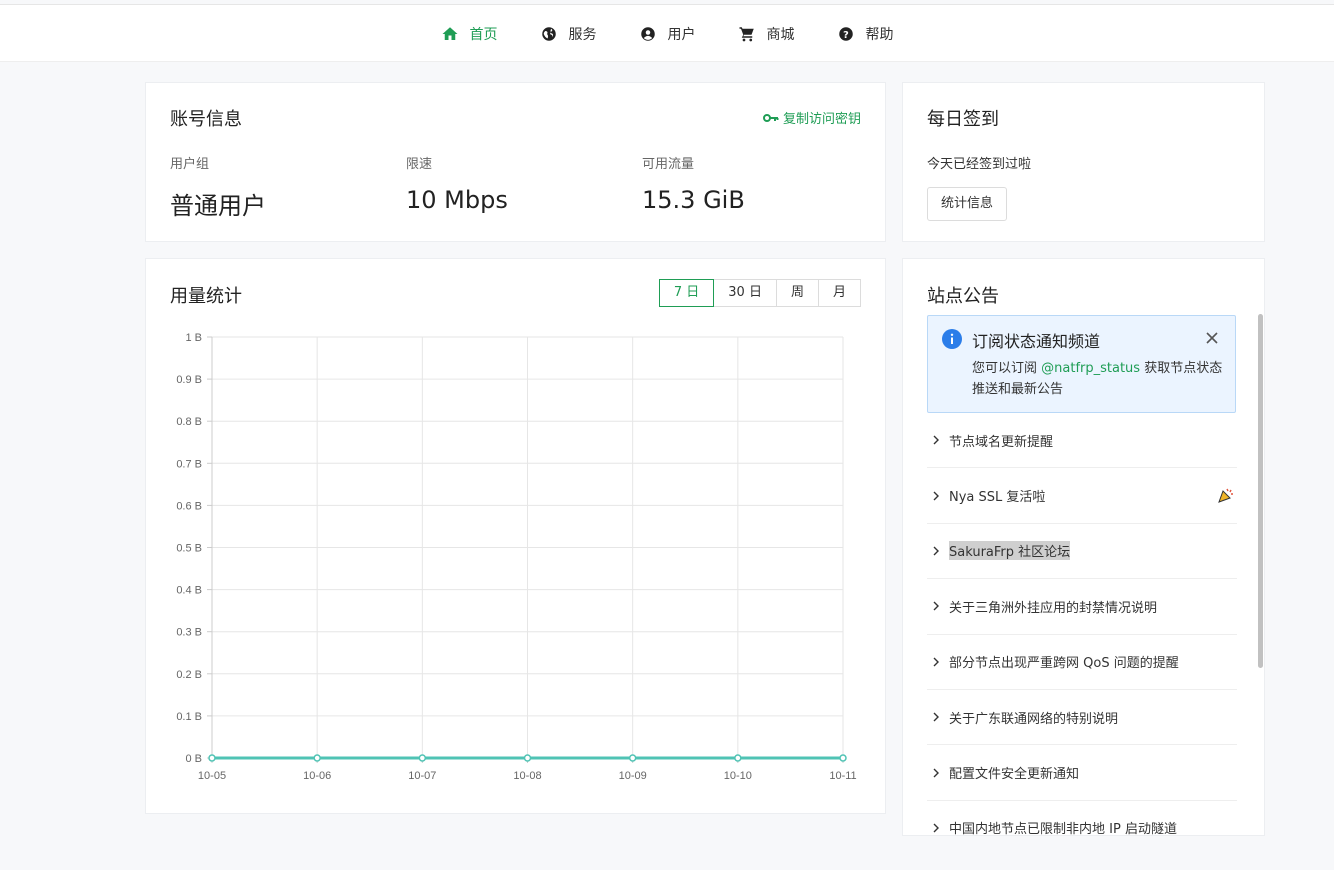 This screenshot has width=1334, height=870. What do you see at coordinates (1082, 552) in the screenshot?
I see `notice-item: SakuraFrp 社区论坛` at bounding box center [1082, 552].